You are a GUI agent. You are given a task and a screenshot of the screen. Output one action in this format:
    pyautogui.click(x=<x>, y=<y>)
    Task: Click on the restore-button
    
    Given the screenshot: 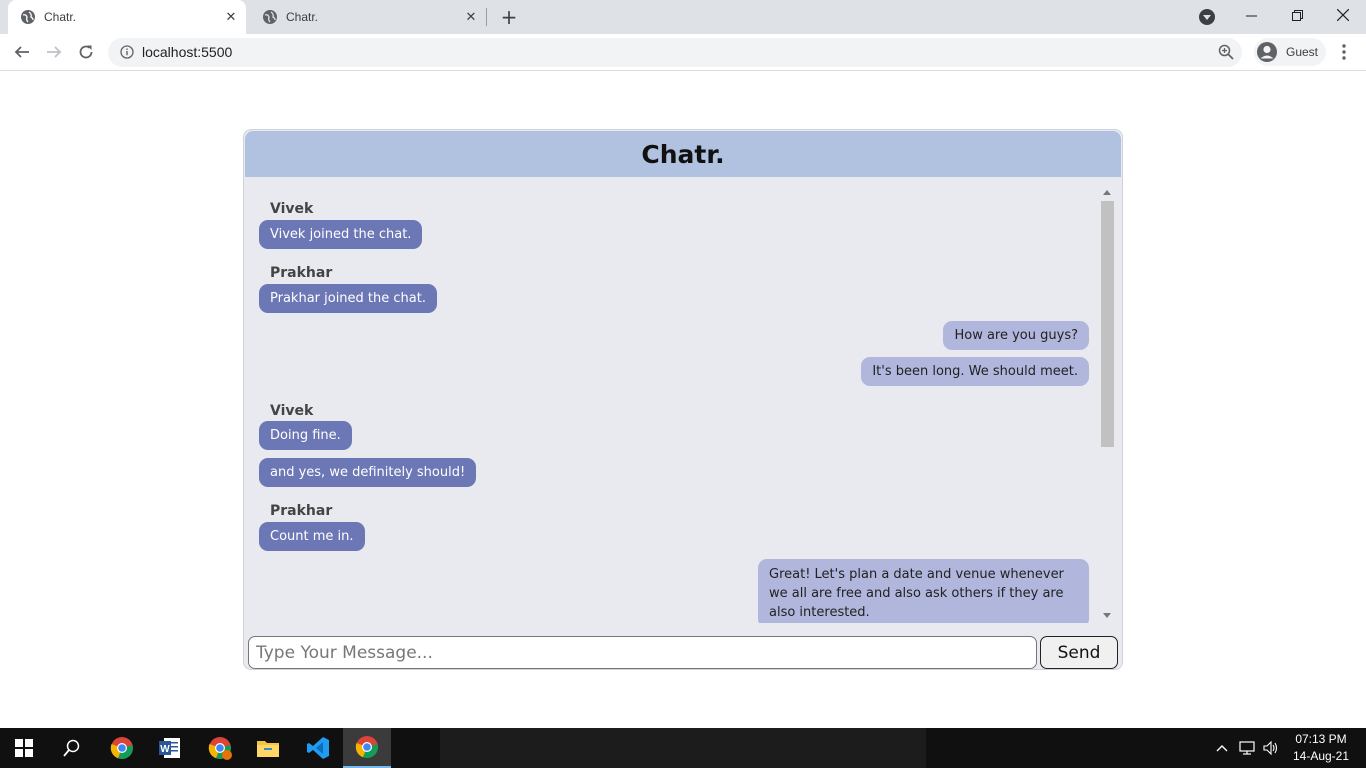 What is the action you would take?
    pyautogui.click(x=1297, y=15)
    